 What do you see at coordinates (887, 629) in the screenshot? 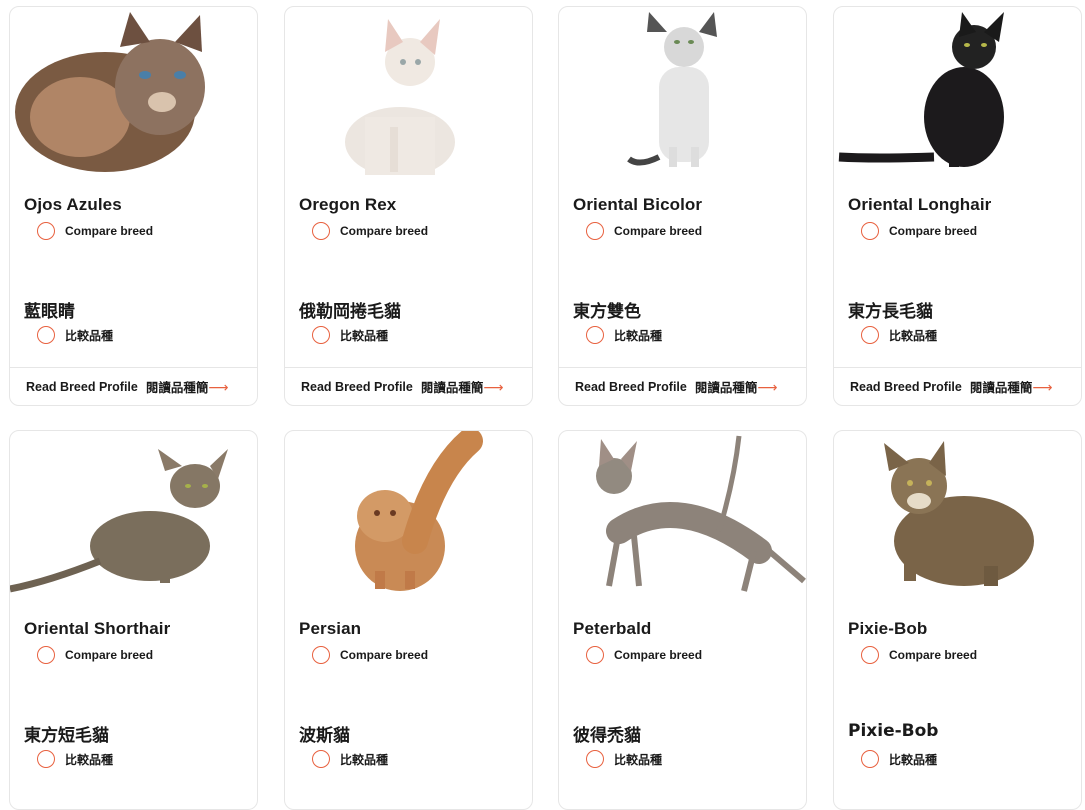
I see `breed-name-en: Pixie-Bob` at bounding box center [887, 629].